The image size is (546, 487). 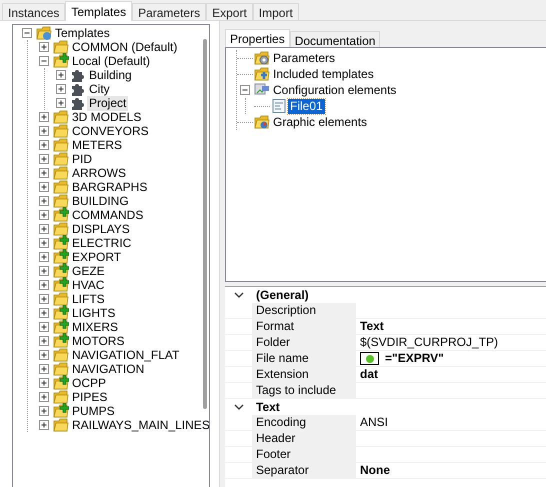 I want to click on tree-item: NAVIGATION, so click(x=108, y=369).